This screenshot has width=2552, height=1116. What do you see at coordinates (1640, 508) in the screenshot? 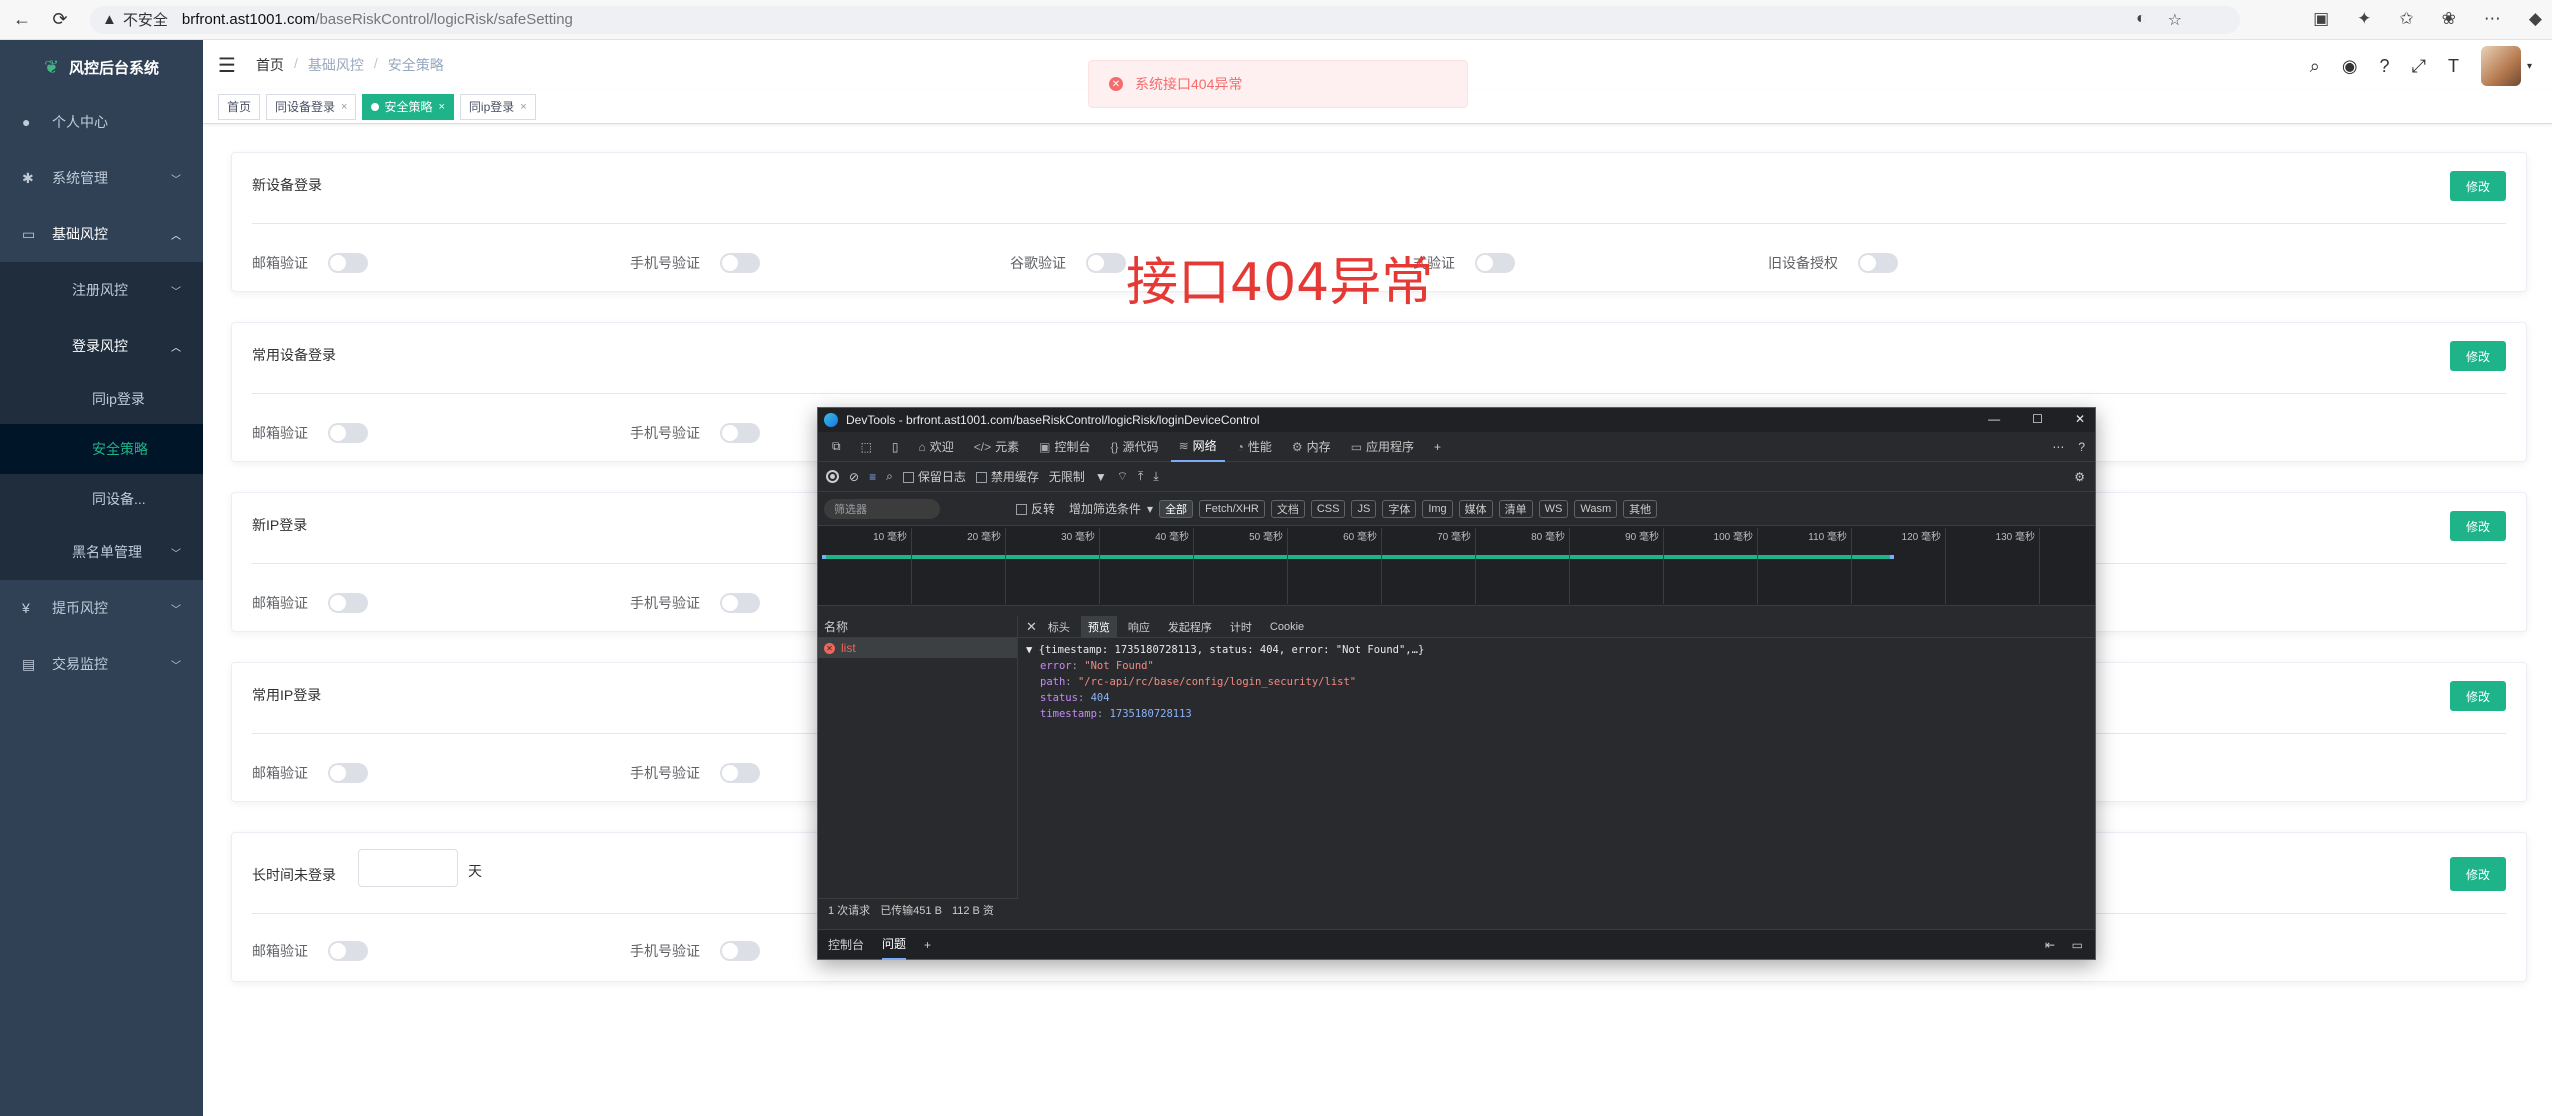
I see `filter-type-other: 其他` at bounding box center [1640, 508].